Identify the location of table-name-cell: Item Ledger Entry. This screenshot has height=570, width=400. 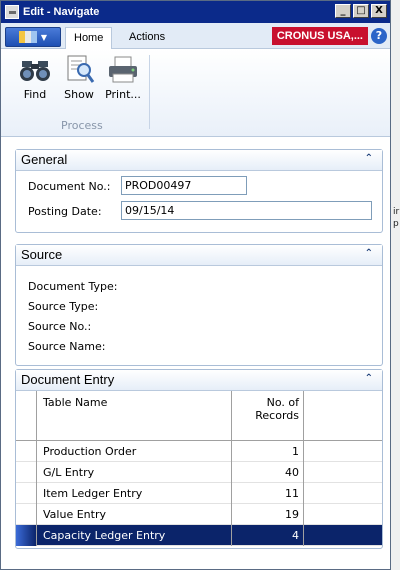
(134, 493).